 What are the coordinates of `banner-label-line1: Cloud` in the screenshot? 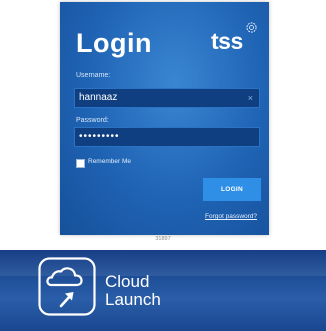 It's located at (127, 281).